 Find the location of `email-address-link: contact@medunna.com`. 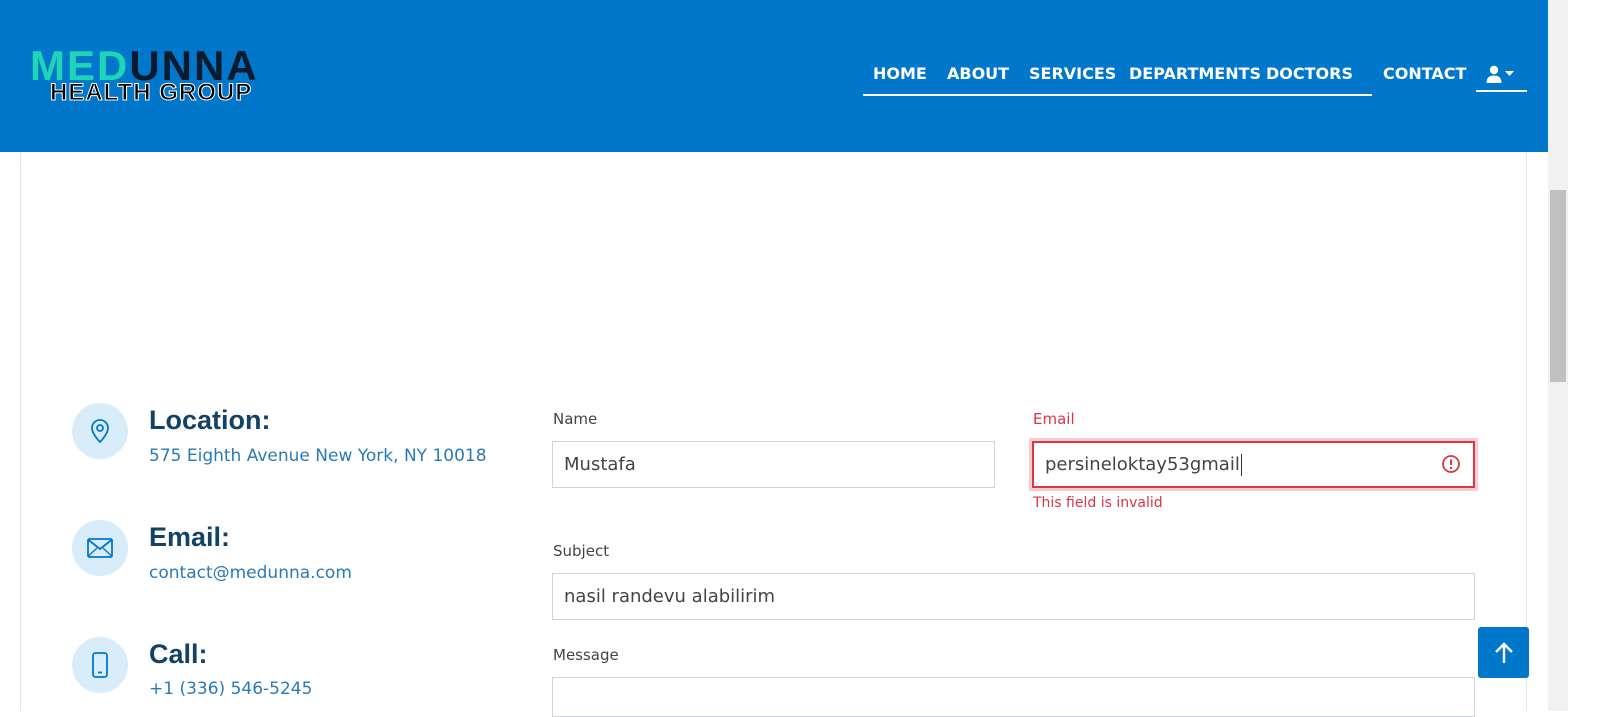

email-address-link: contact@medunna.com is located at coordinates (250, 573).